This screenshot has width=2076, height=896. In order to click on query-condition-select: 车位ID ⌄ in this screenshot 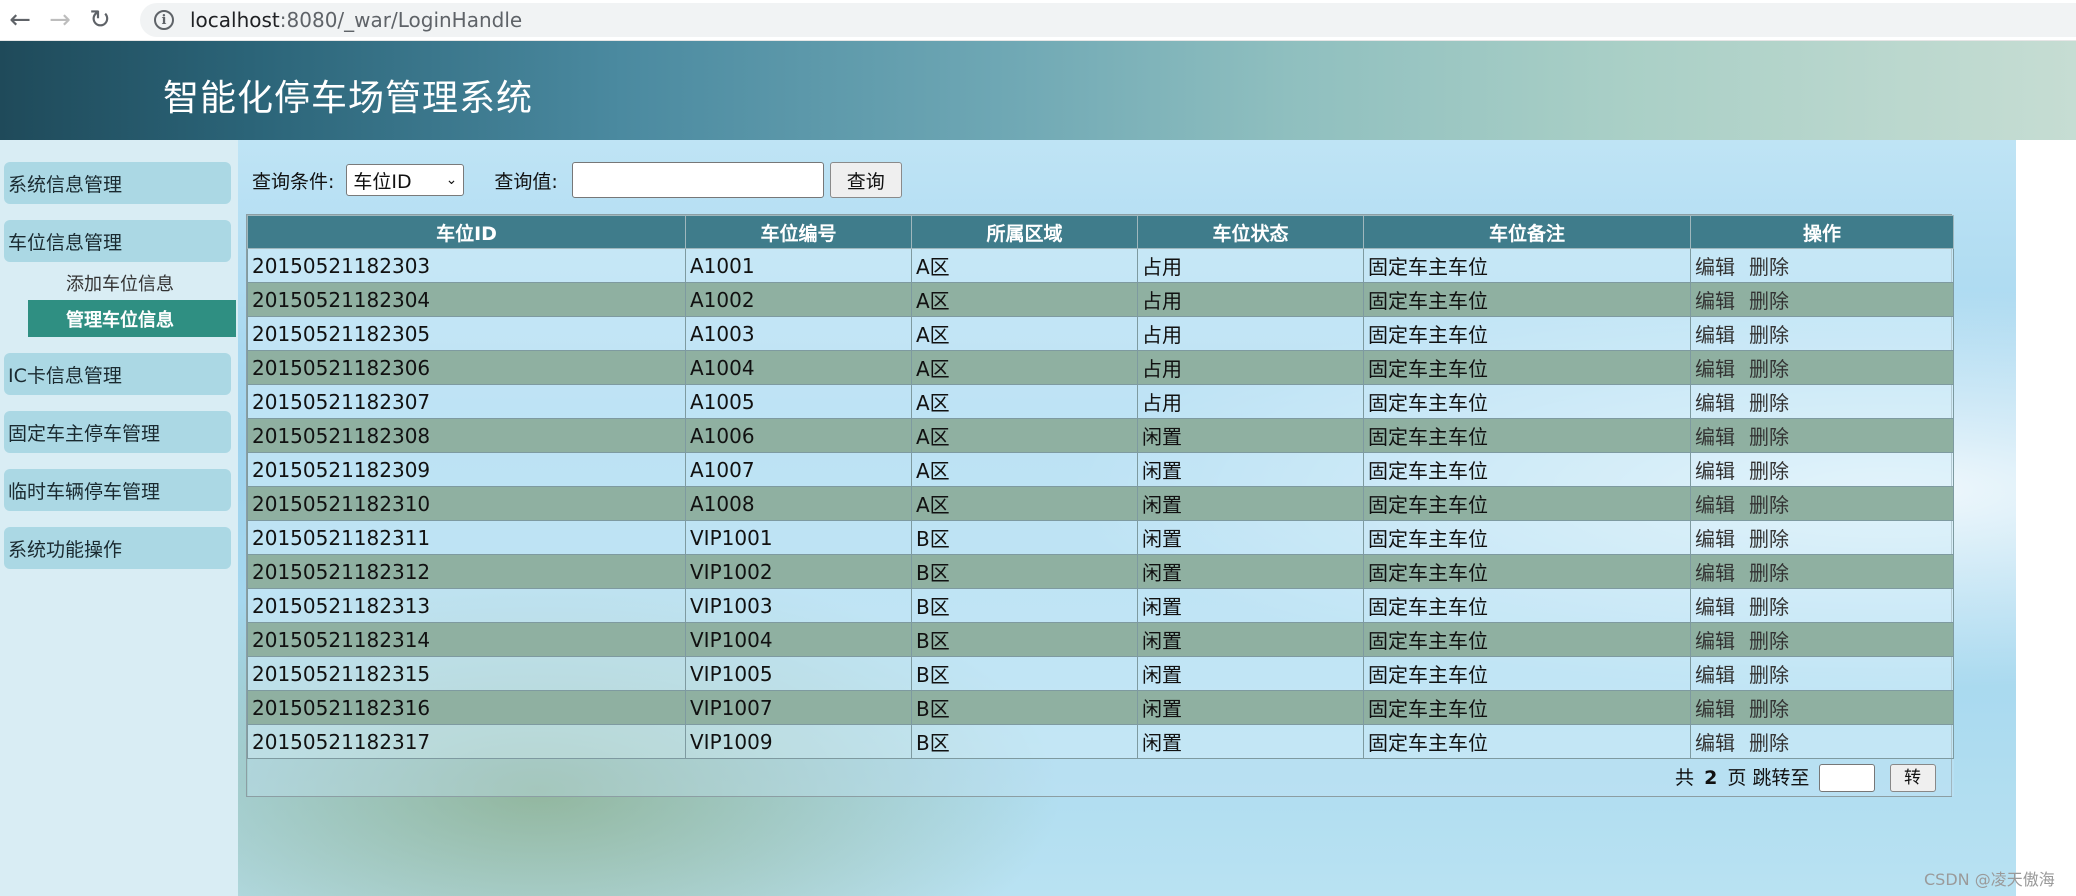, I will do `click(405, 180)`.